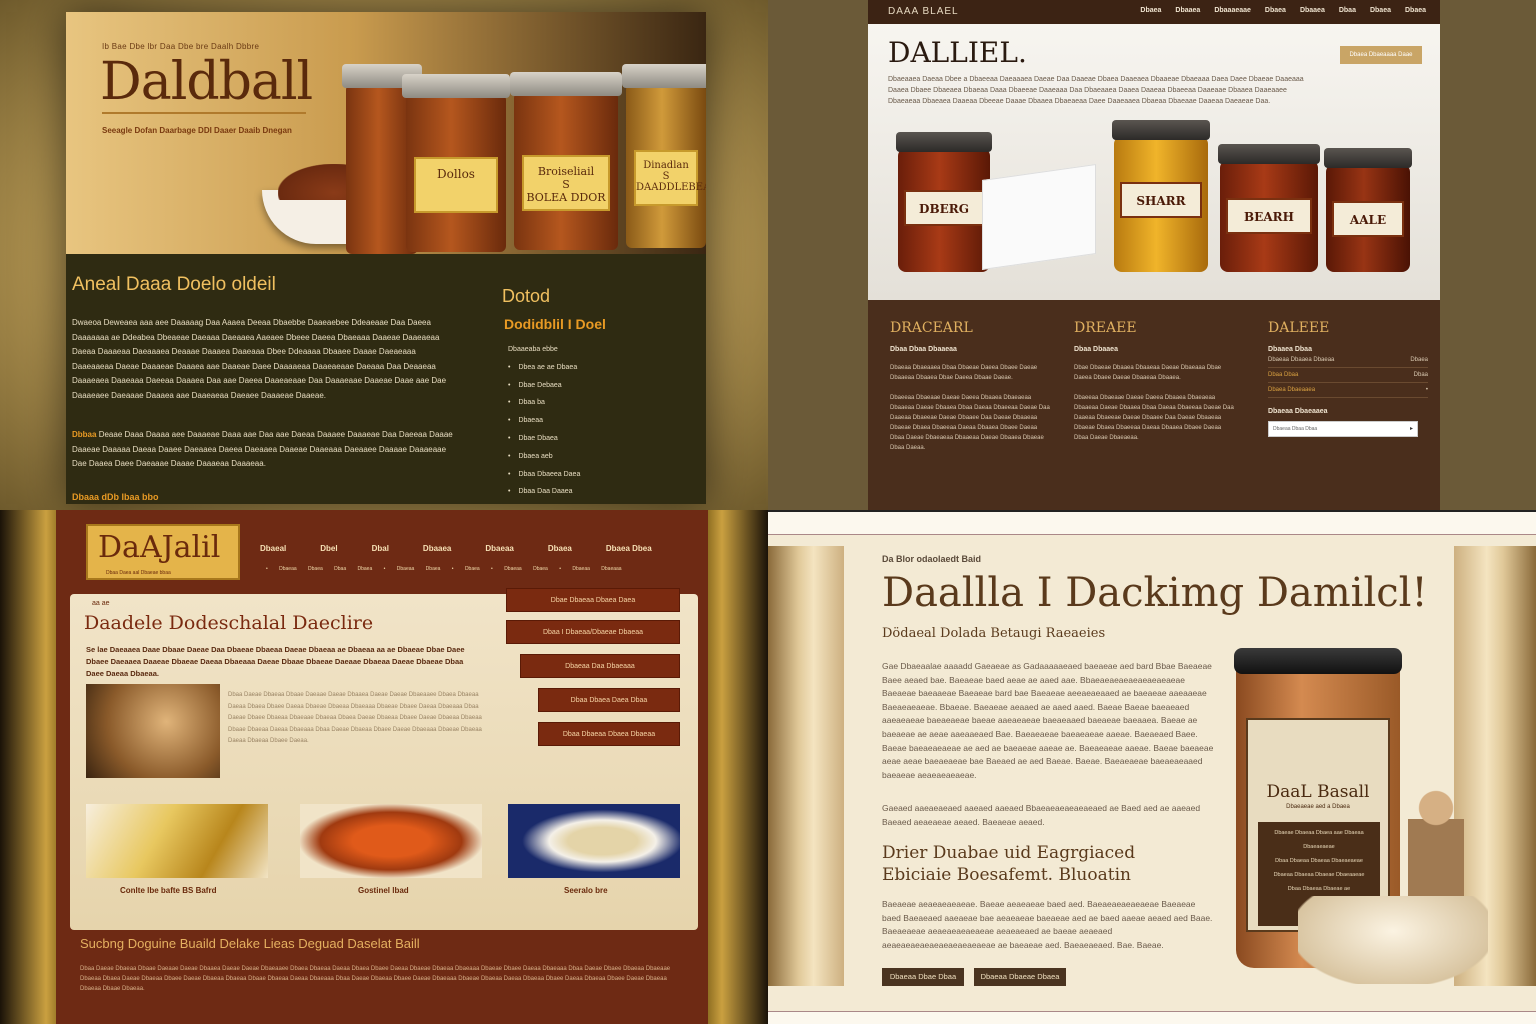 This screenshot has width=1536, height=1024. Describe the element at coordinates (544, 444) in the screenshot. I see `sidebar-item: Dbae Dbaea` at that location.